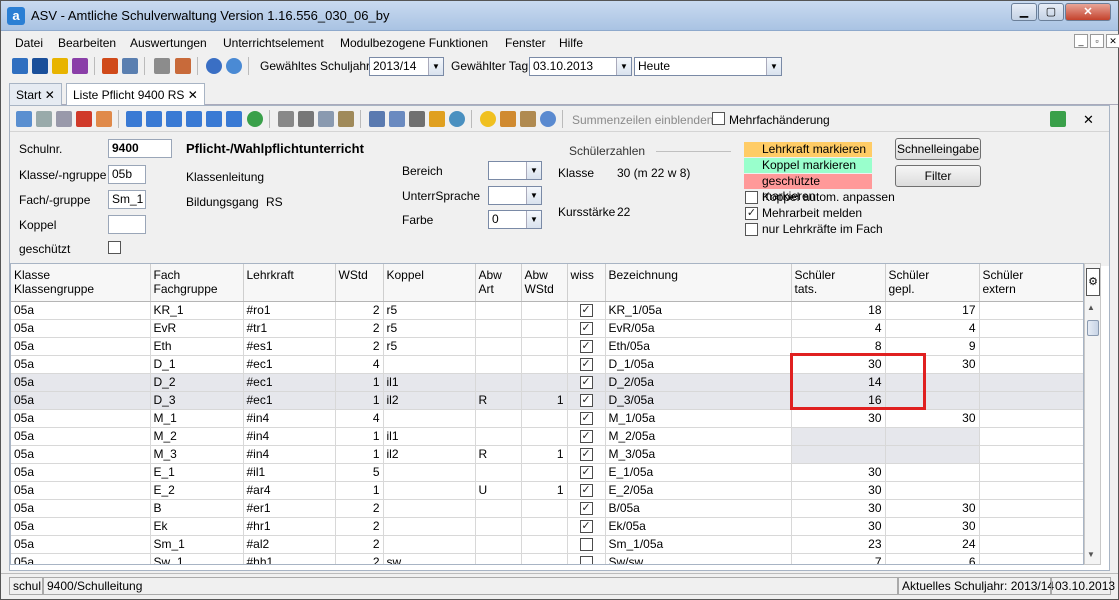 This screenshot has height=600, width=1119. What do you see at coordinates (80, 66) in the screenshot?
I see `teacher-icon` at bounding box center [80, 66].